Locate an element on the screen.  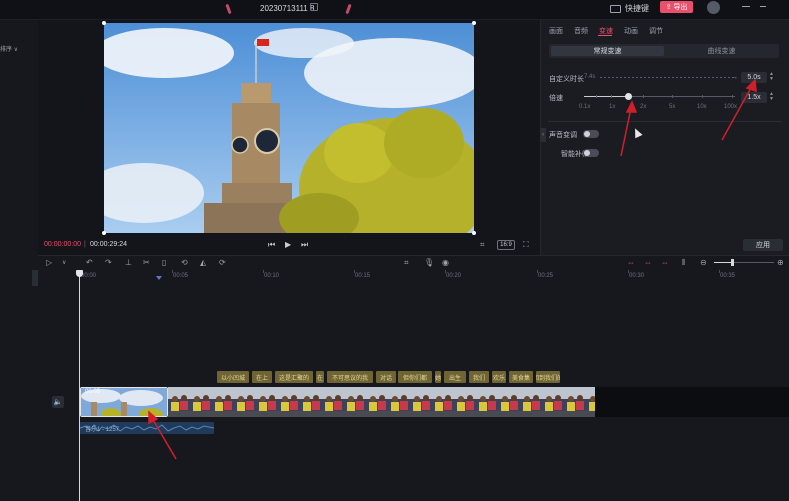
annotation-arrow-clip is located at coordinates (162, 435).